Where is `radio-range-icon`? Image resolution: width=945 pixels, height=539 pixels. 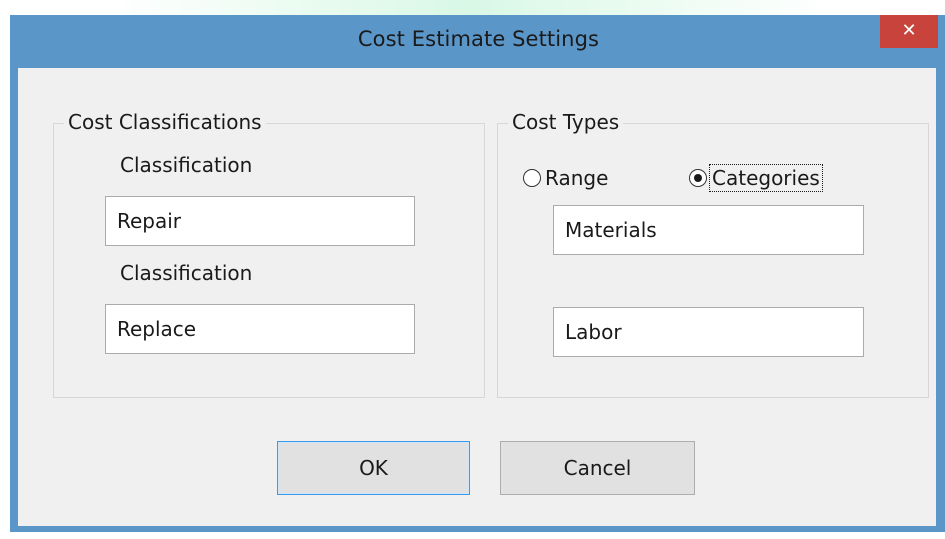 radio-range-icon is located at coordinates (532, 178).